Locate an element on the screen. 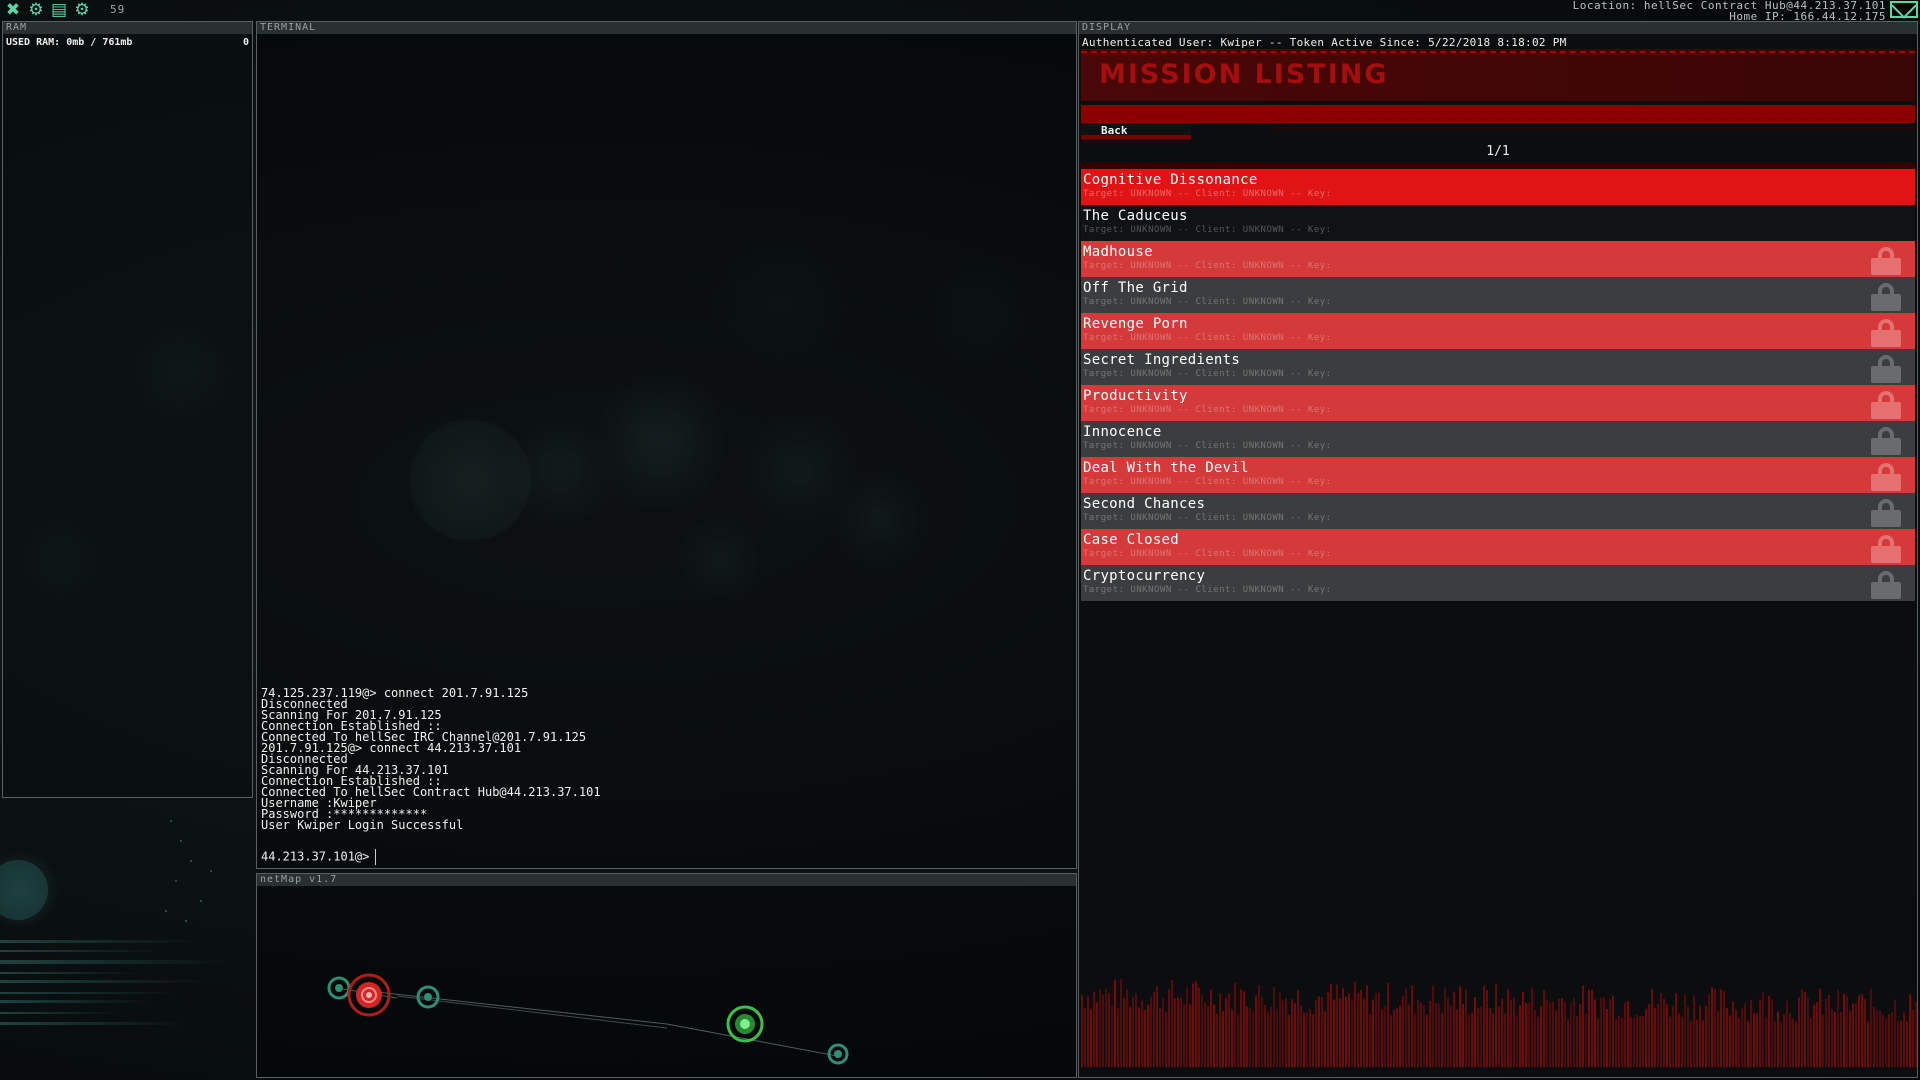 The width and height of the screenshot is (1920, 1080). settings-icon: ⚙ is located at coordinates (82, 10).